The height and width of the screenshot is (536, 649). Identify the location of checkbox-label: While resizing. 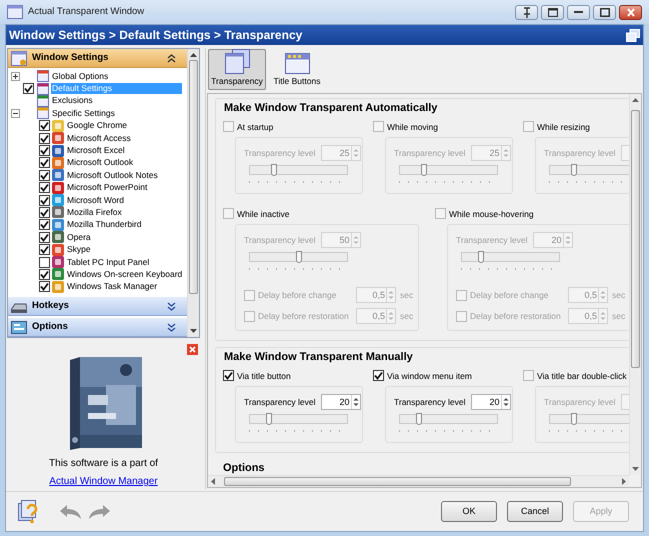
(563, 126).